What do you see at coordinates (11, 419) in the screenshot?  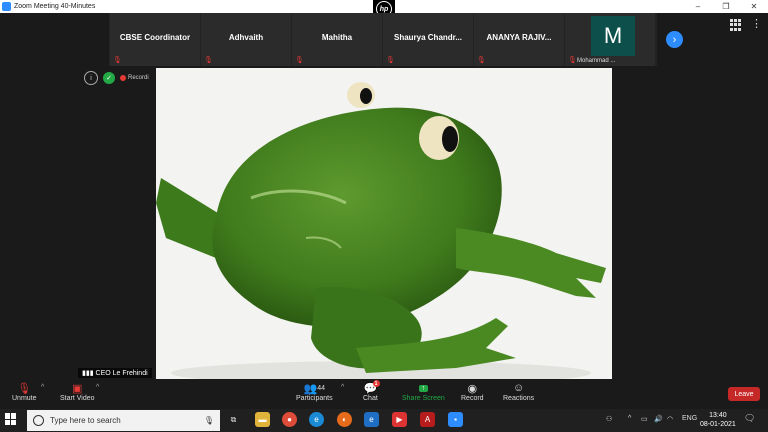 I see `windows-start-icon` at bounding box center [11, 419].